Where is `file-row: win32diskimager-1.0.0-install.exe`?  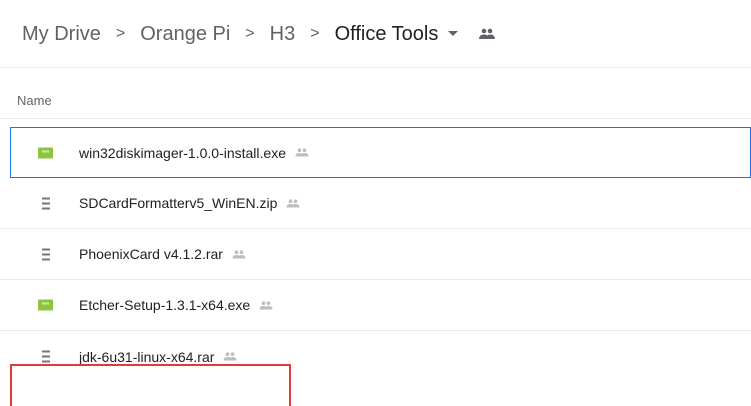 file-row: win32diskimager-1.0.0-install.exe is located at coordinates (380, 152).